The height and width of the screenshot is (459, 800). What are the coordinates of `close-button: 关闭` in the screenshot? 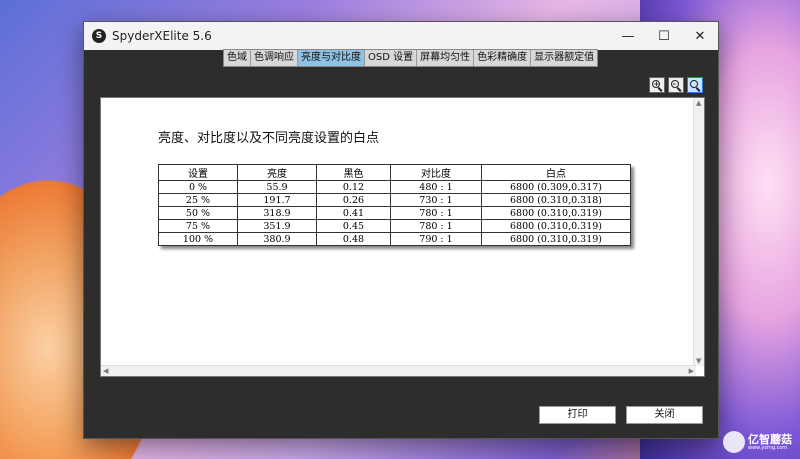 It's located at (664, 415).